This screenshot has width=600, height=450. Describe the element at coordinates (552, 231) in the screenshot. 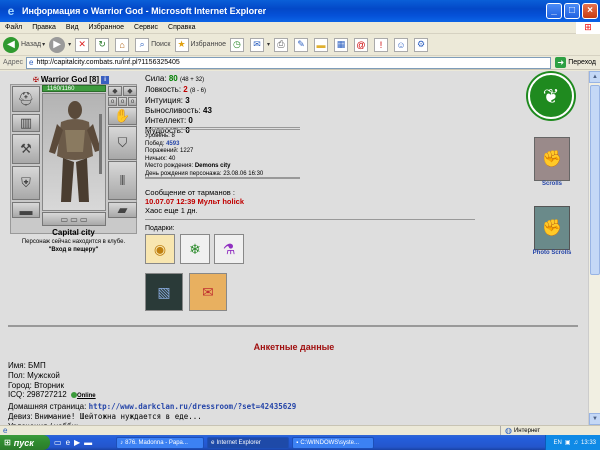

I see `photo-scrolls-link: ✊ Photo Scrolls` at that location.